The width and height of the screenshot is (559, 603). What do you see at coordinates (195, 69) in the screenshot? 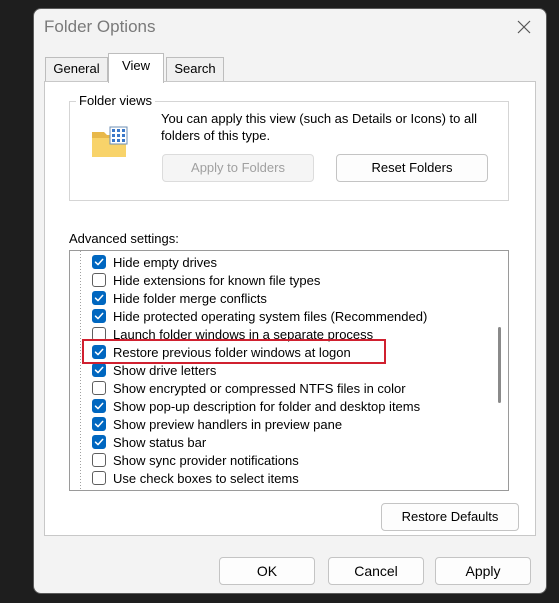
I see `tab-search: Search` at bounding box center [195, 69].